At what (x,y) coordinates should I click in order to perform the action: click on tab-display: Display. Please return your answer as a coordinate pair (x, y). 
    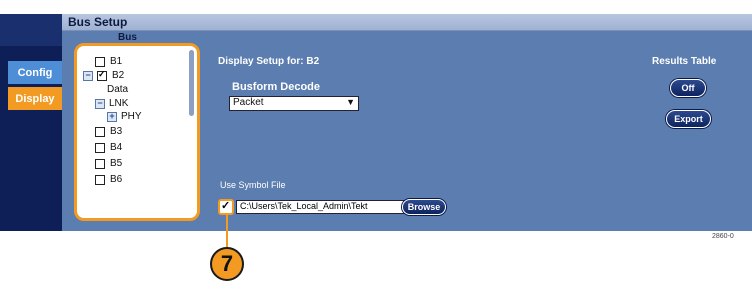
    Looking at the image, I should click on (35, 98).